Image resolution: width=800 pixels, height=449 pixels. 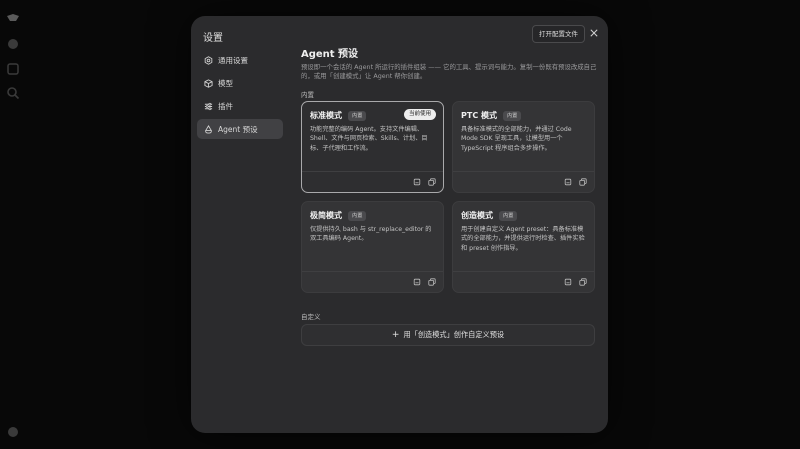 What do you see at coordinates (326, 115) in the screenshot?
I see `preset-name: 标准模式` at bounding box center [326, 115].